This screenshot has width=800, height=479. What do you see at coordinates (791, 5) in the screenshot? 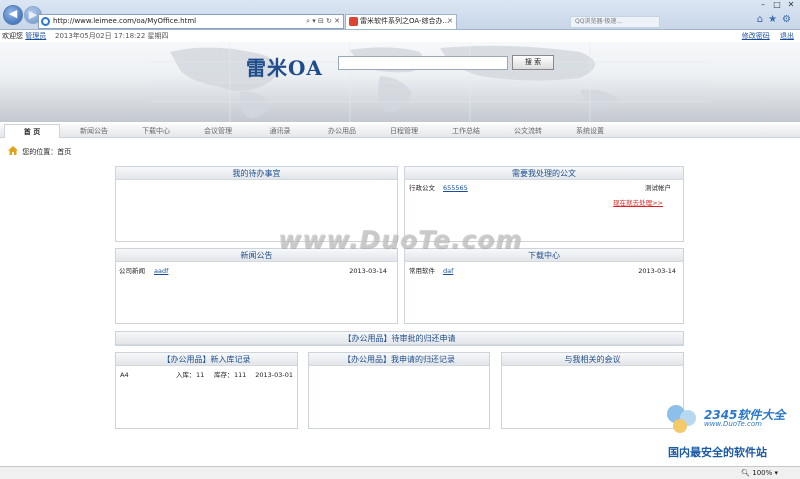
I see `close-window-icon: ✕` at bounding box center [791, 5].